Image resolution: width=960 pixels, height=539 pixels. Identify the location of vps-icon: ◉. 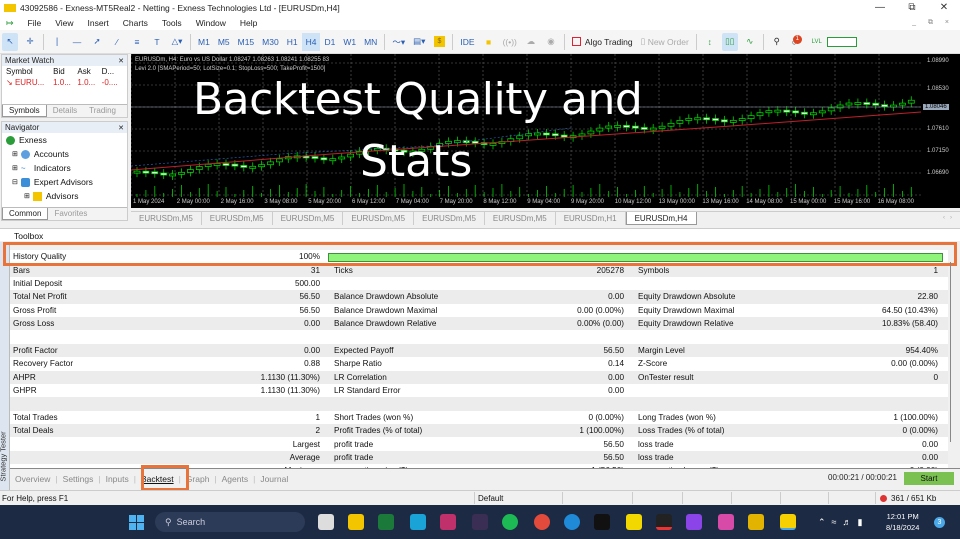
(551, 42).